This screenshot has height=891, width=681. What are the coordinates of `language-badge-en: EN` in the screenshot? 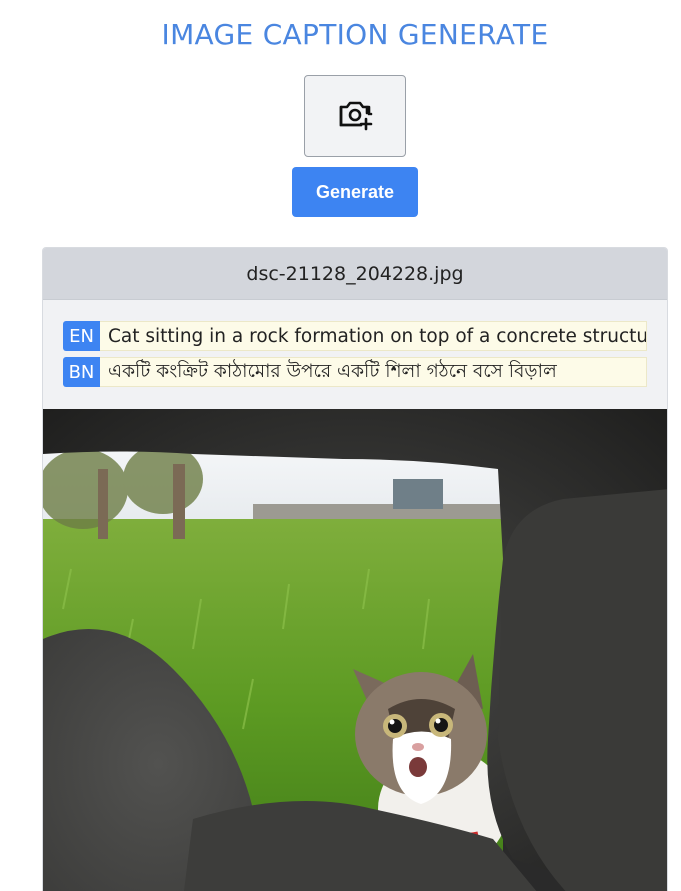 It's located at (81, 336).